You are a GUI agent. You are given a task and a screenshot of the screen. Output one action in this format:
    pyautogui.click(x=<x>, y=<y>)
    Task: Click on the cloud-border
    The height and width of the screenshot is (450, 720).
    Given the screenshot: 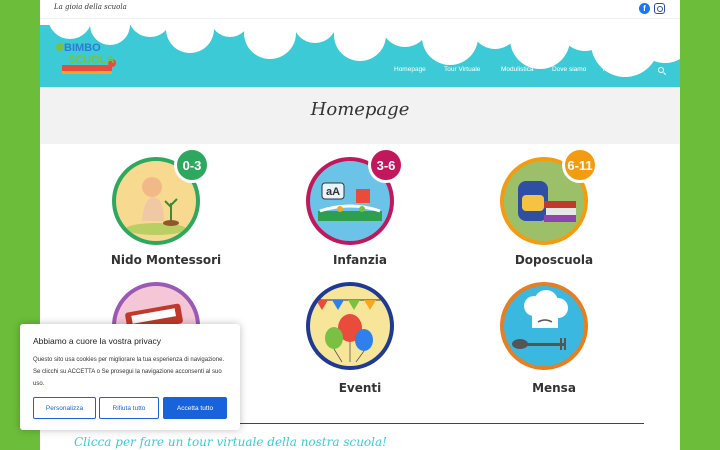 What is the action you would take?
    pyautogui.click(x=360, y=48)
    